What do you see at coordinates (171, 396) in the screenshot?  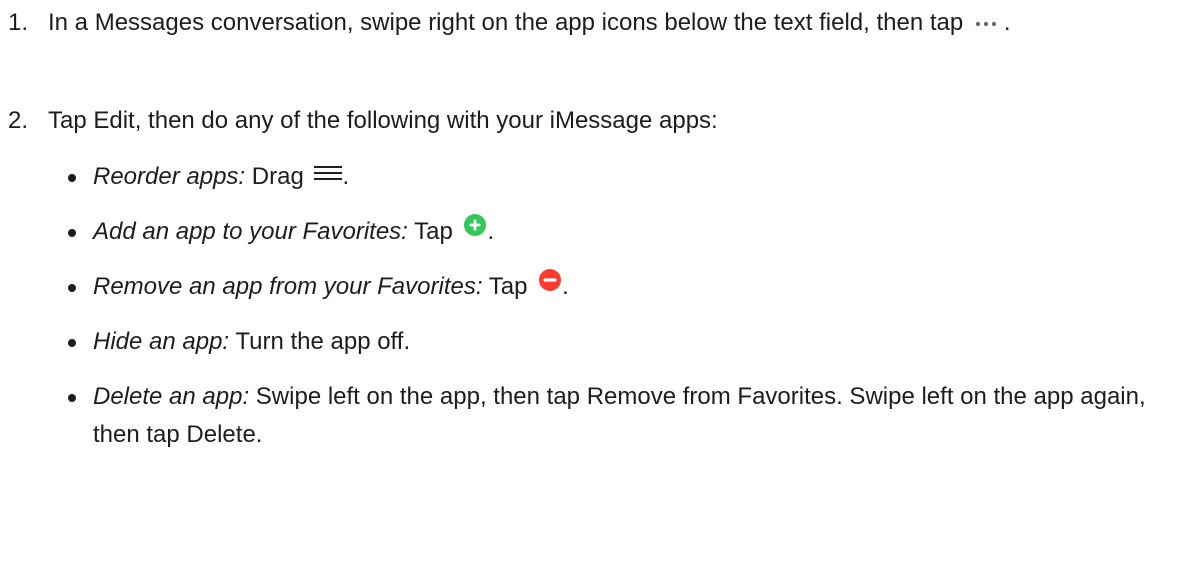 I see `option-label: Delete an app:` at bounding box center [171, 396].